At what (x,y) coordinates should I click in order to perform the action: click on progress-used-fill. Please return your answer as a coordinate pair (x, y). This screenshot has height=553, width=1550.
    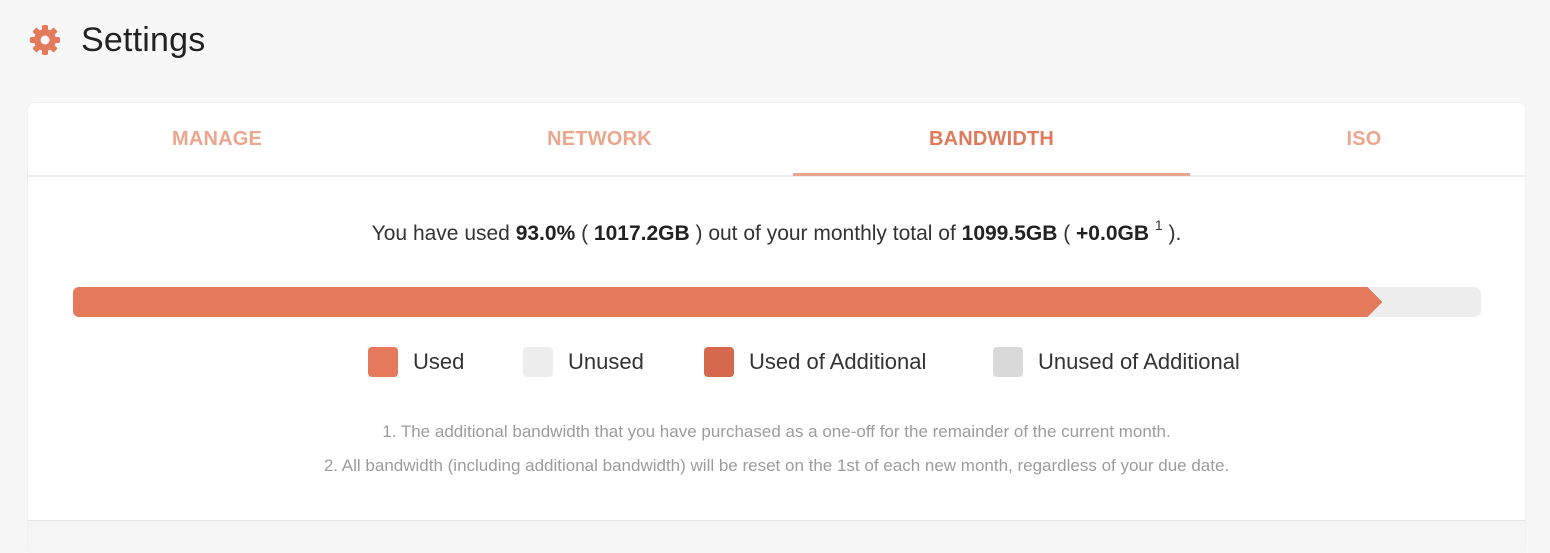
    Looking at the image, I should click on (727, 302).